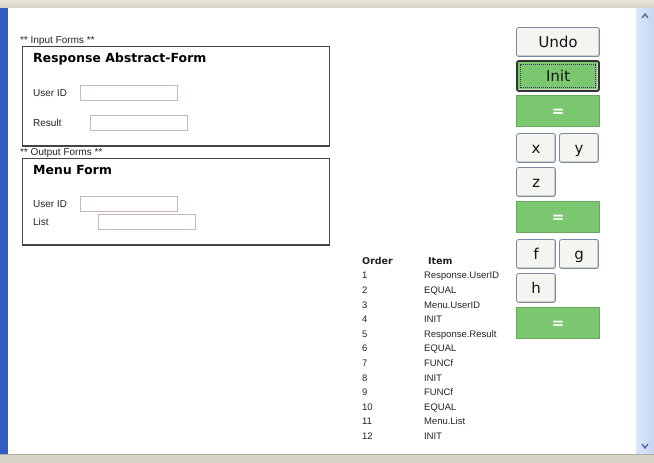 The image size is (654, 463). What do you see at coordinates (439, 261) in the screenshot?
I see `column-header: Item` at bounding box center [439, 261].